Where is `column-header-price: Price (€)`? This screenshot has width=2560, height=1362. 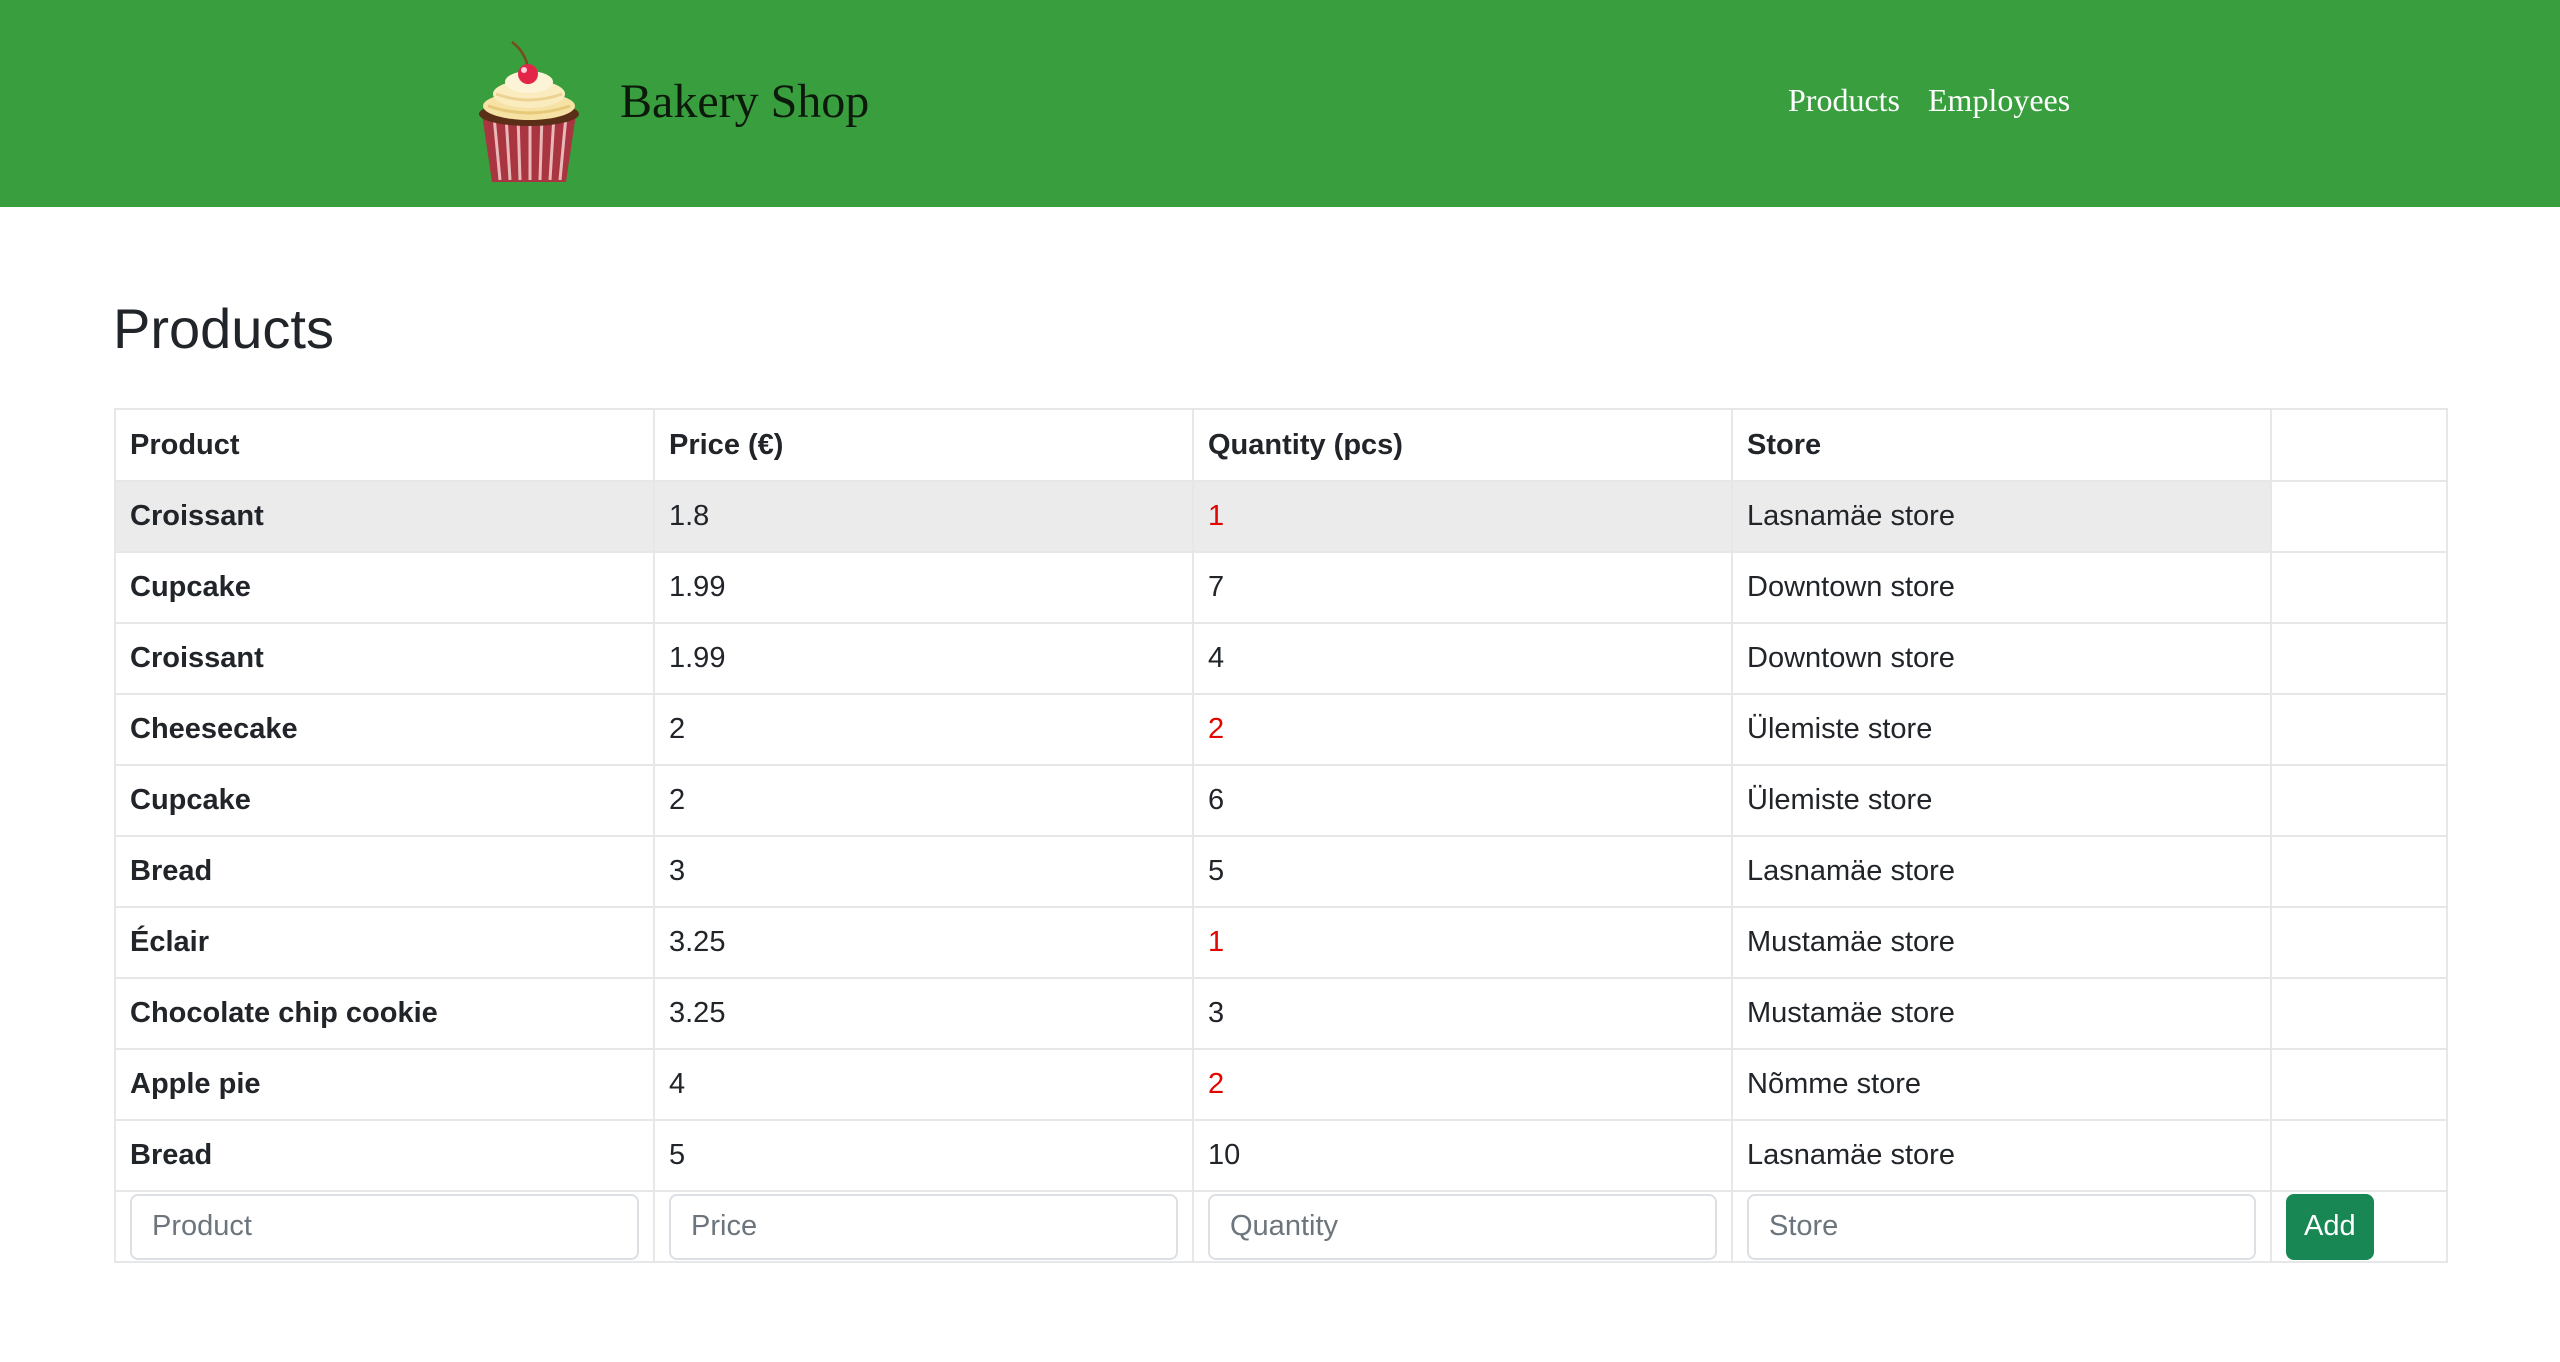
column-header-price: Price (€) is located at coordinates (923, 445).